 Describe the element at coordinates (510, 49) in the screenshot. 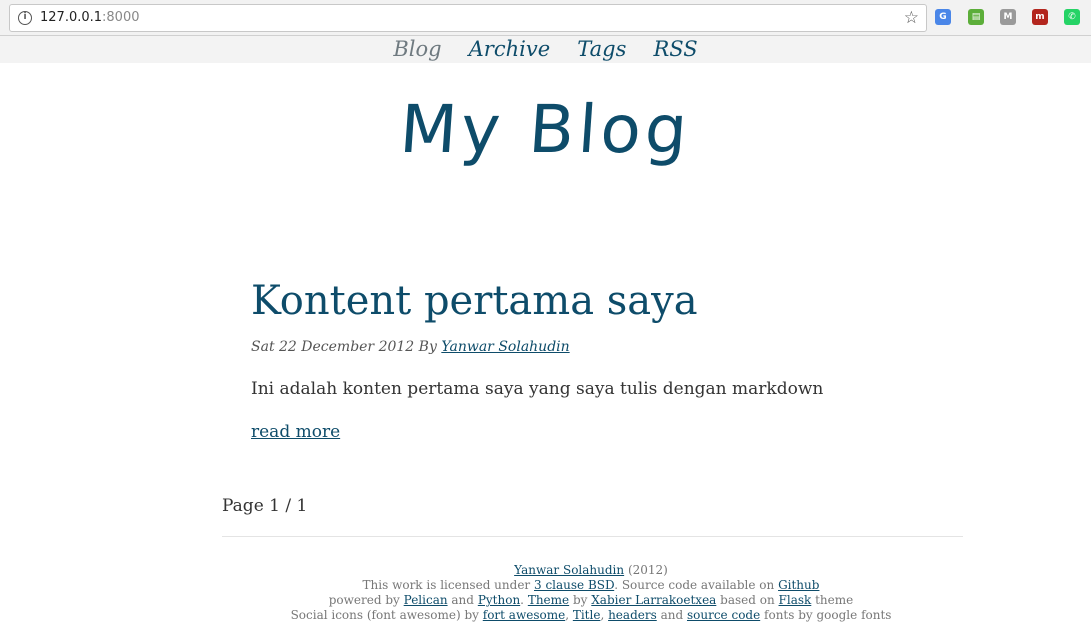

I see `nav-archive: Archive` at that location.